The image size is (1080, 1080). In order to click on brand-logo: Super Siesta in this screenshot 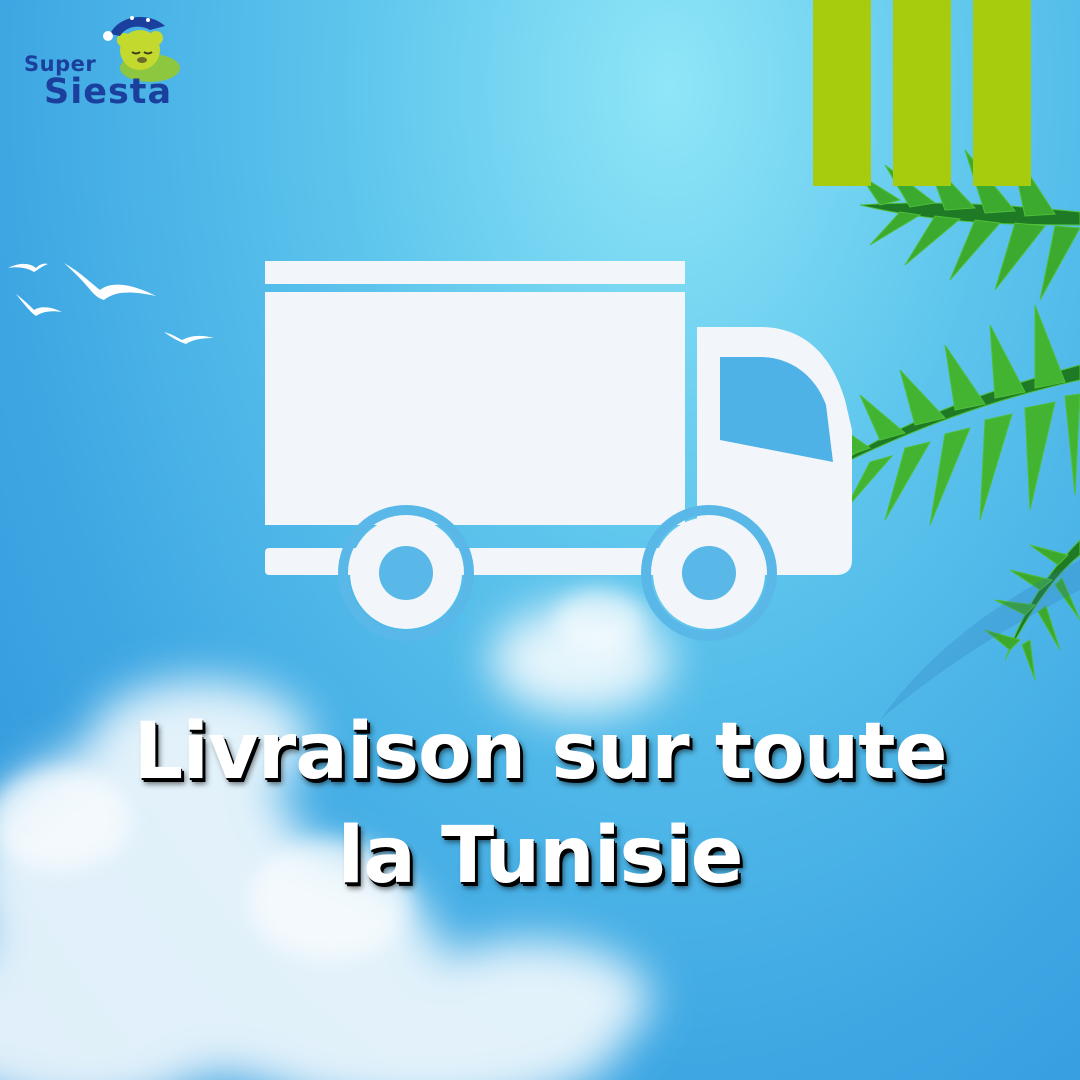, I will do `click(105, 65)`.